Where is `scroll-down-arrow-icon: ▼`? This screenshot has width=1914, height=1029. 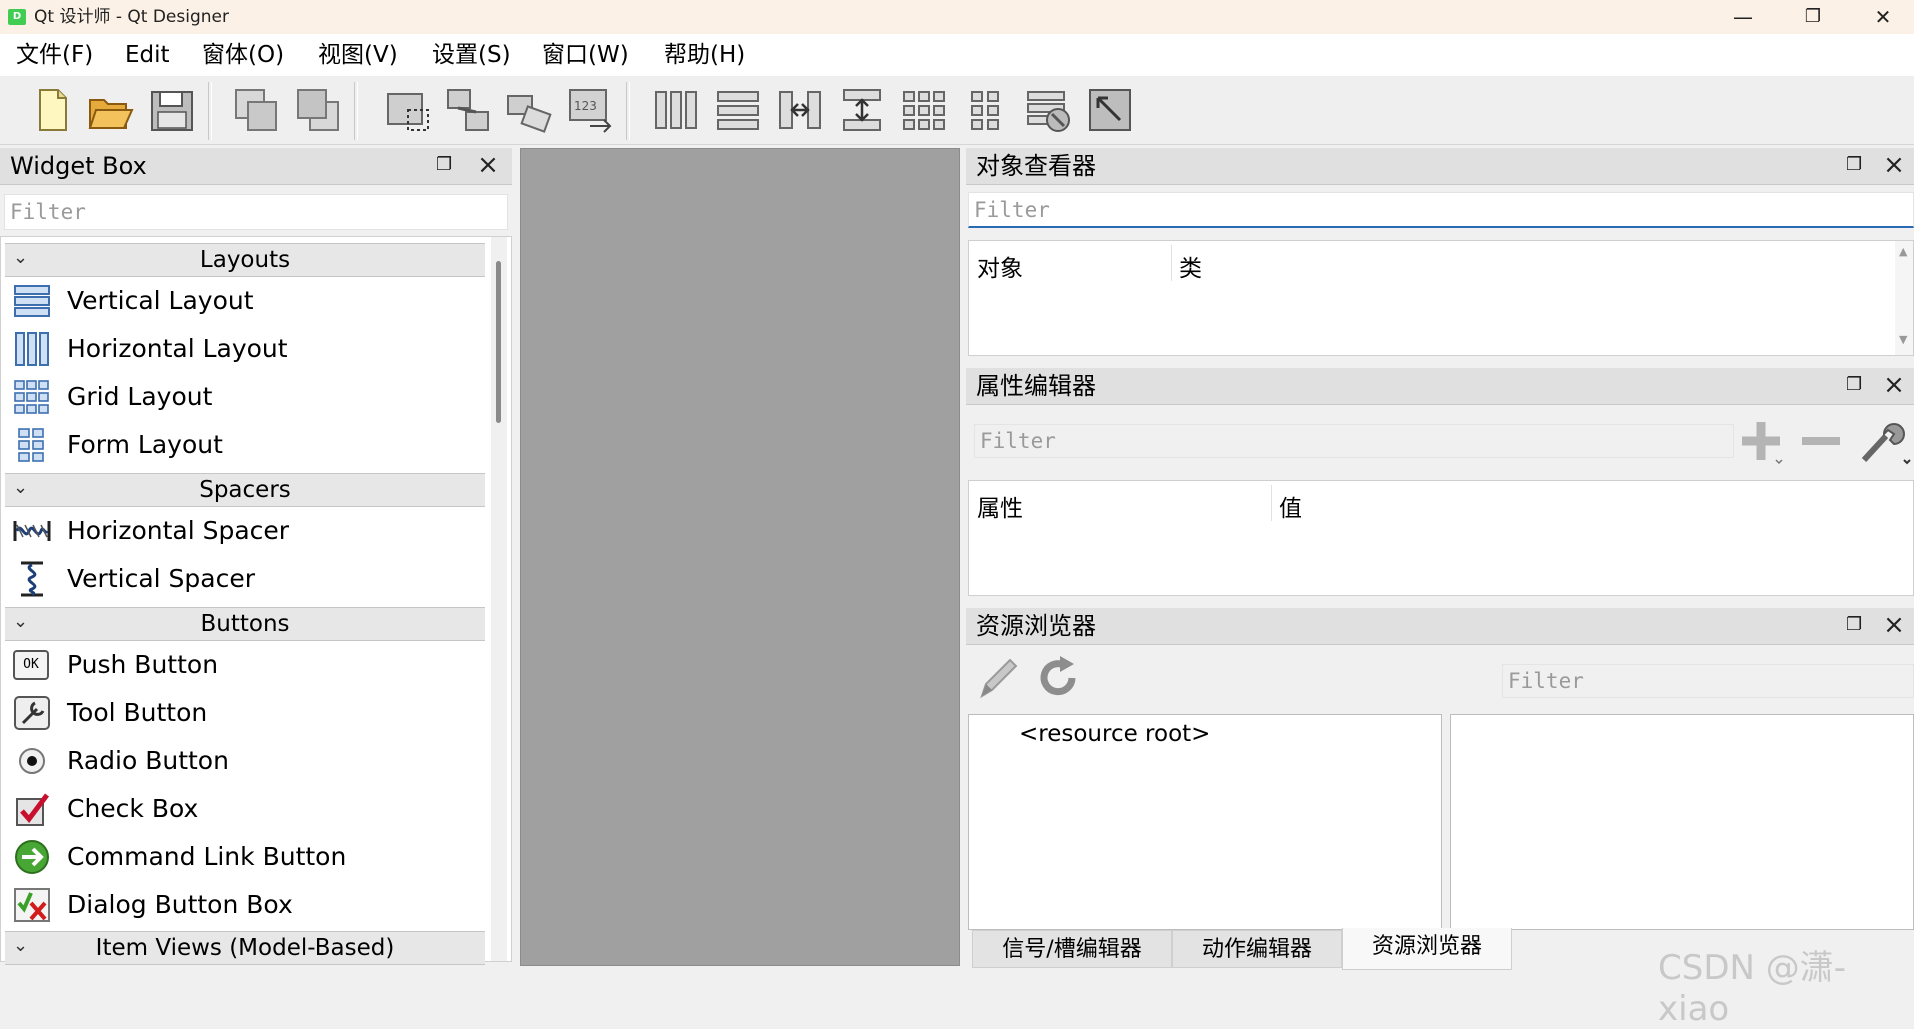
scroll-down-arrow-icon: ▼ is located at coordinates (1903, 339).